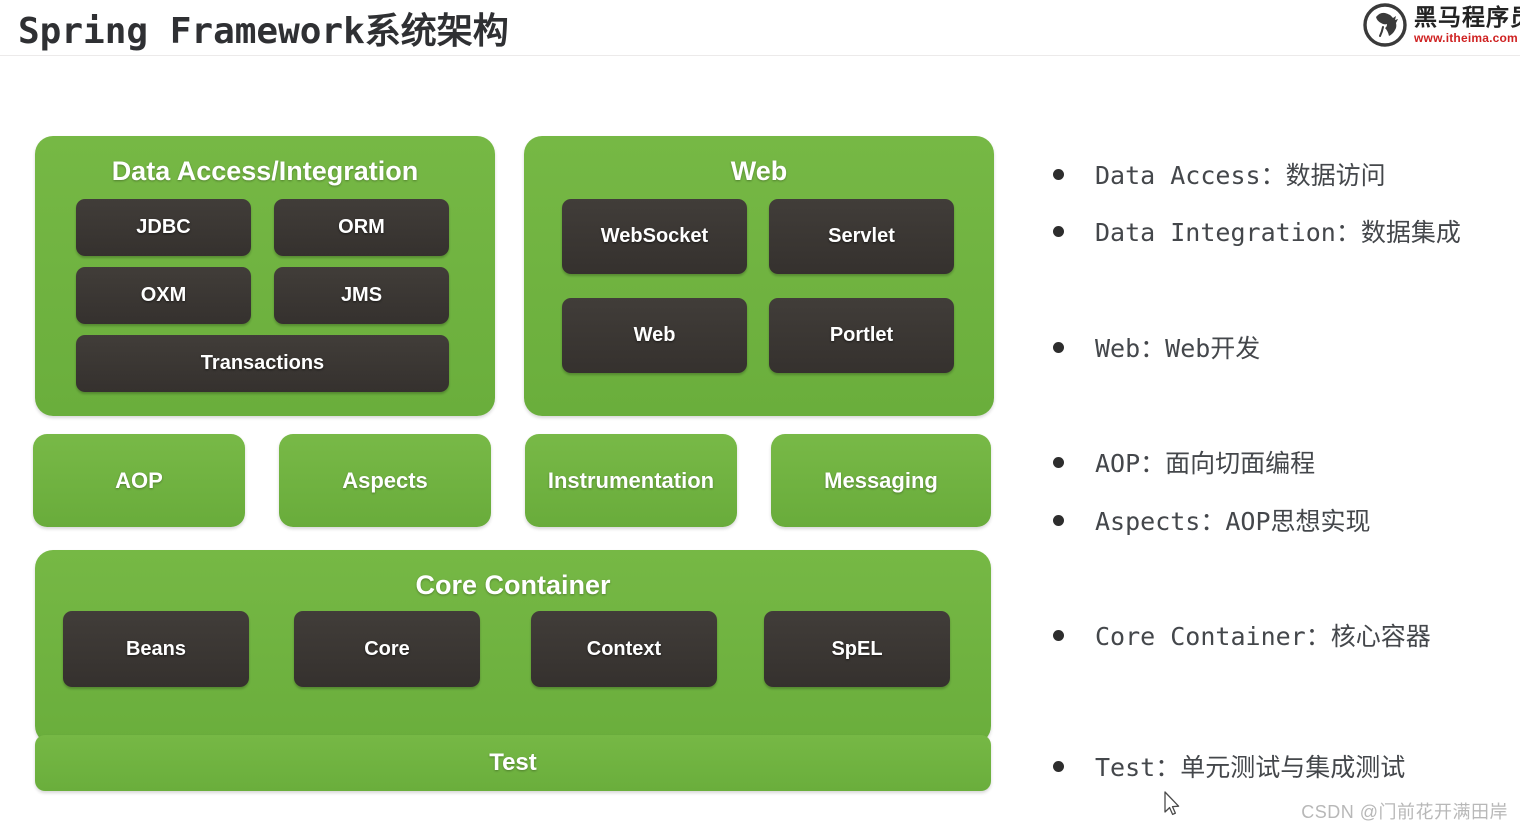 This screenshot has width=1520, height=830. I want to click on module-label: JMS, so click(361, 295).